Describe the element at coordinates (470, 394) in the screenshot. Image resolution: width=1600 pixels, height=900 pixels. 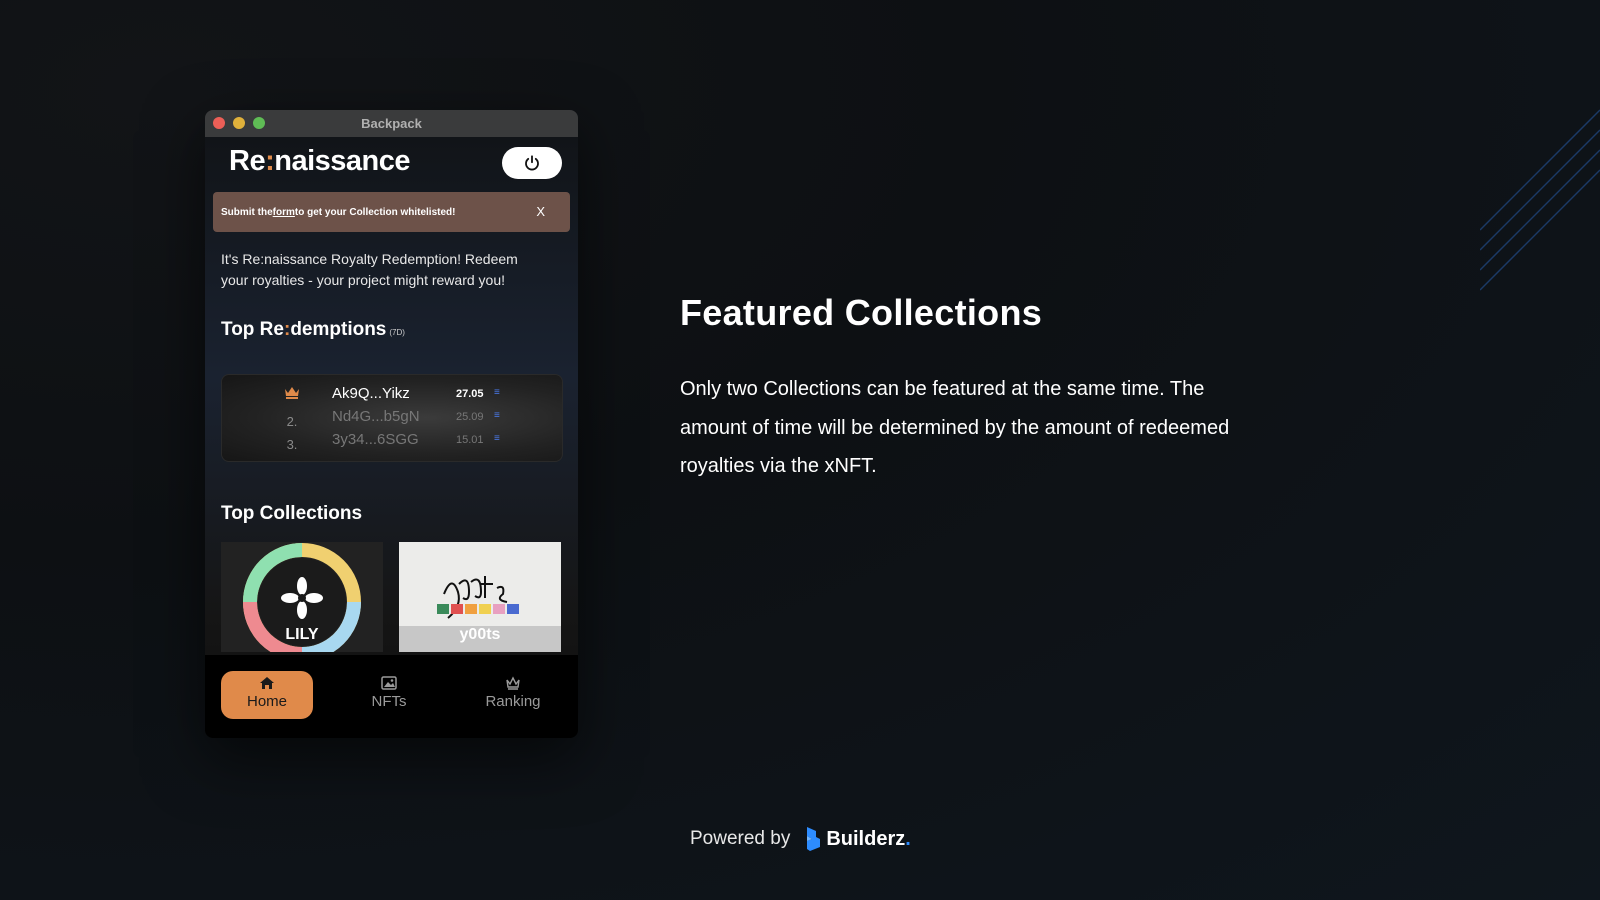
I see `amount: 27.05` at that location.